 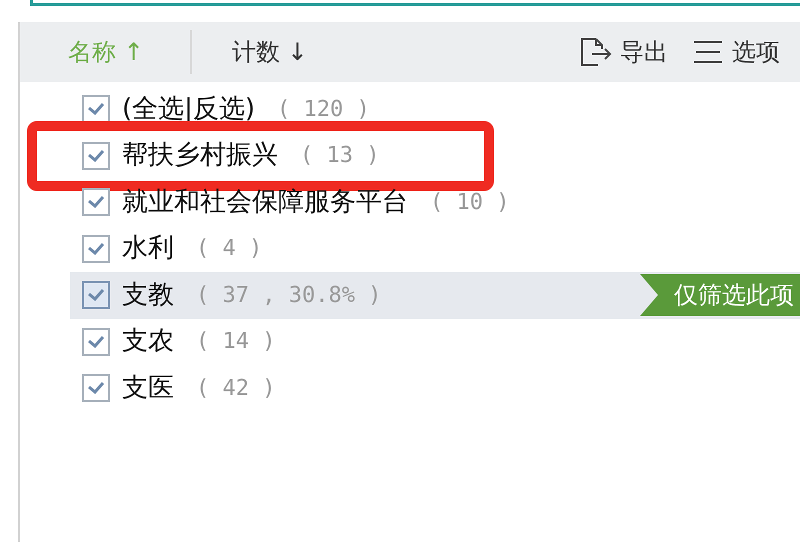 I want to click on options-button: 选项, so click(x=736, y=52).